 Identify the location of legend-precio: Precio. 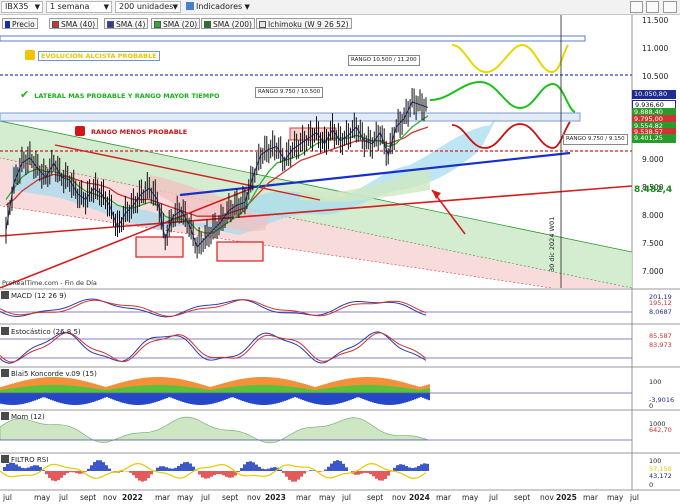
(20, 23).